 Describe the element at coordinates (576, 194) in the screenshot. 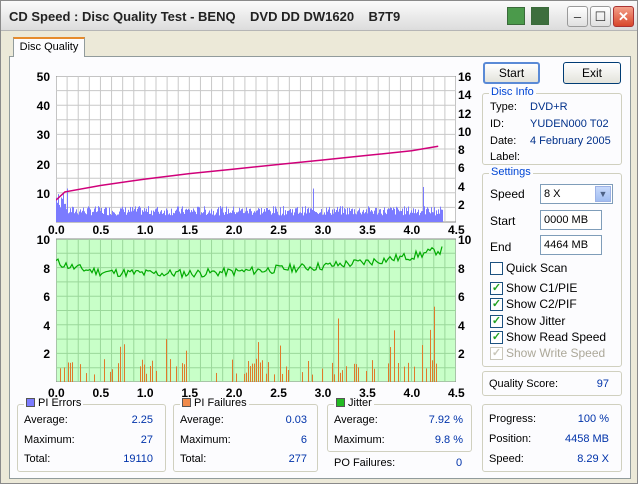

I see `speed-select: 8 X ▼` at that location.